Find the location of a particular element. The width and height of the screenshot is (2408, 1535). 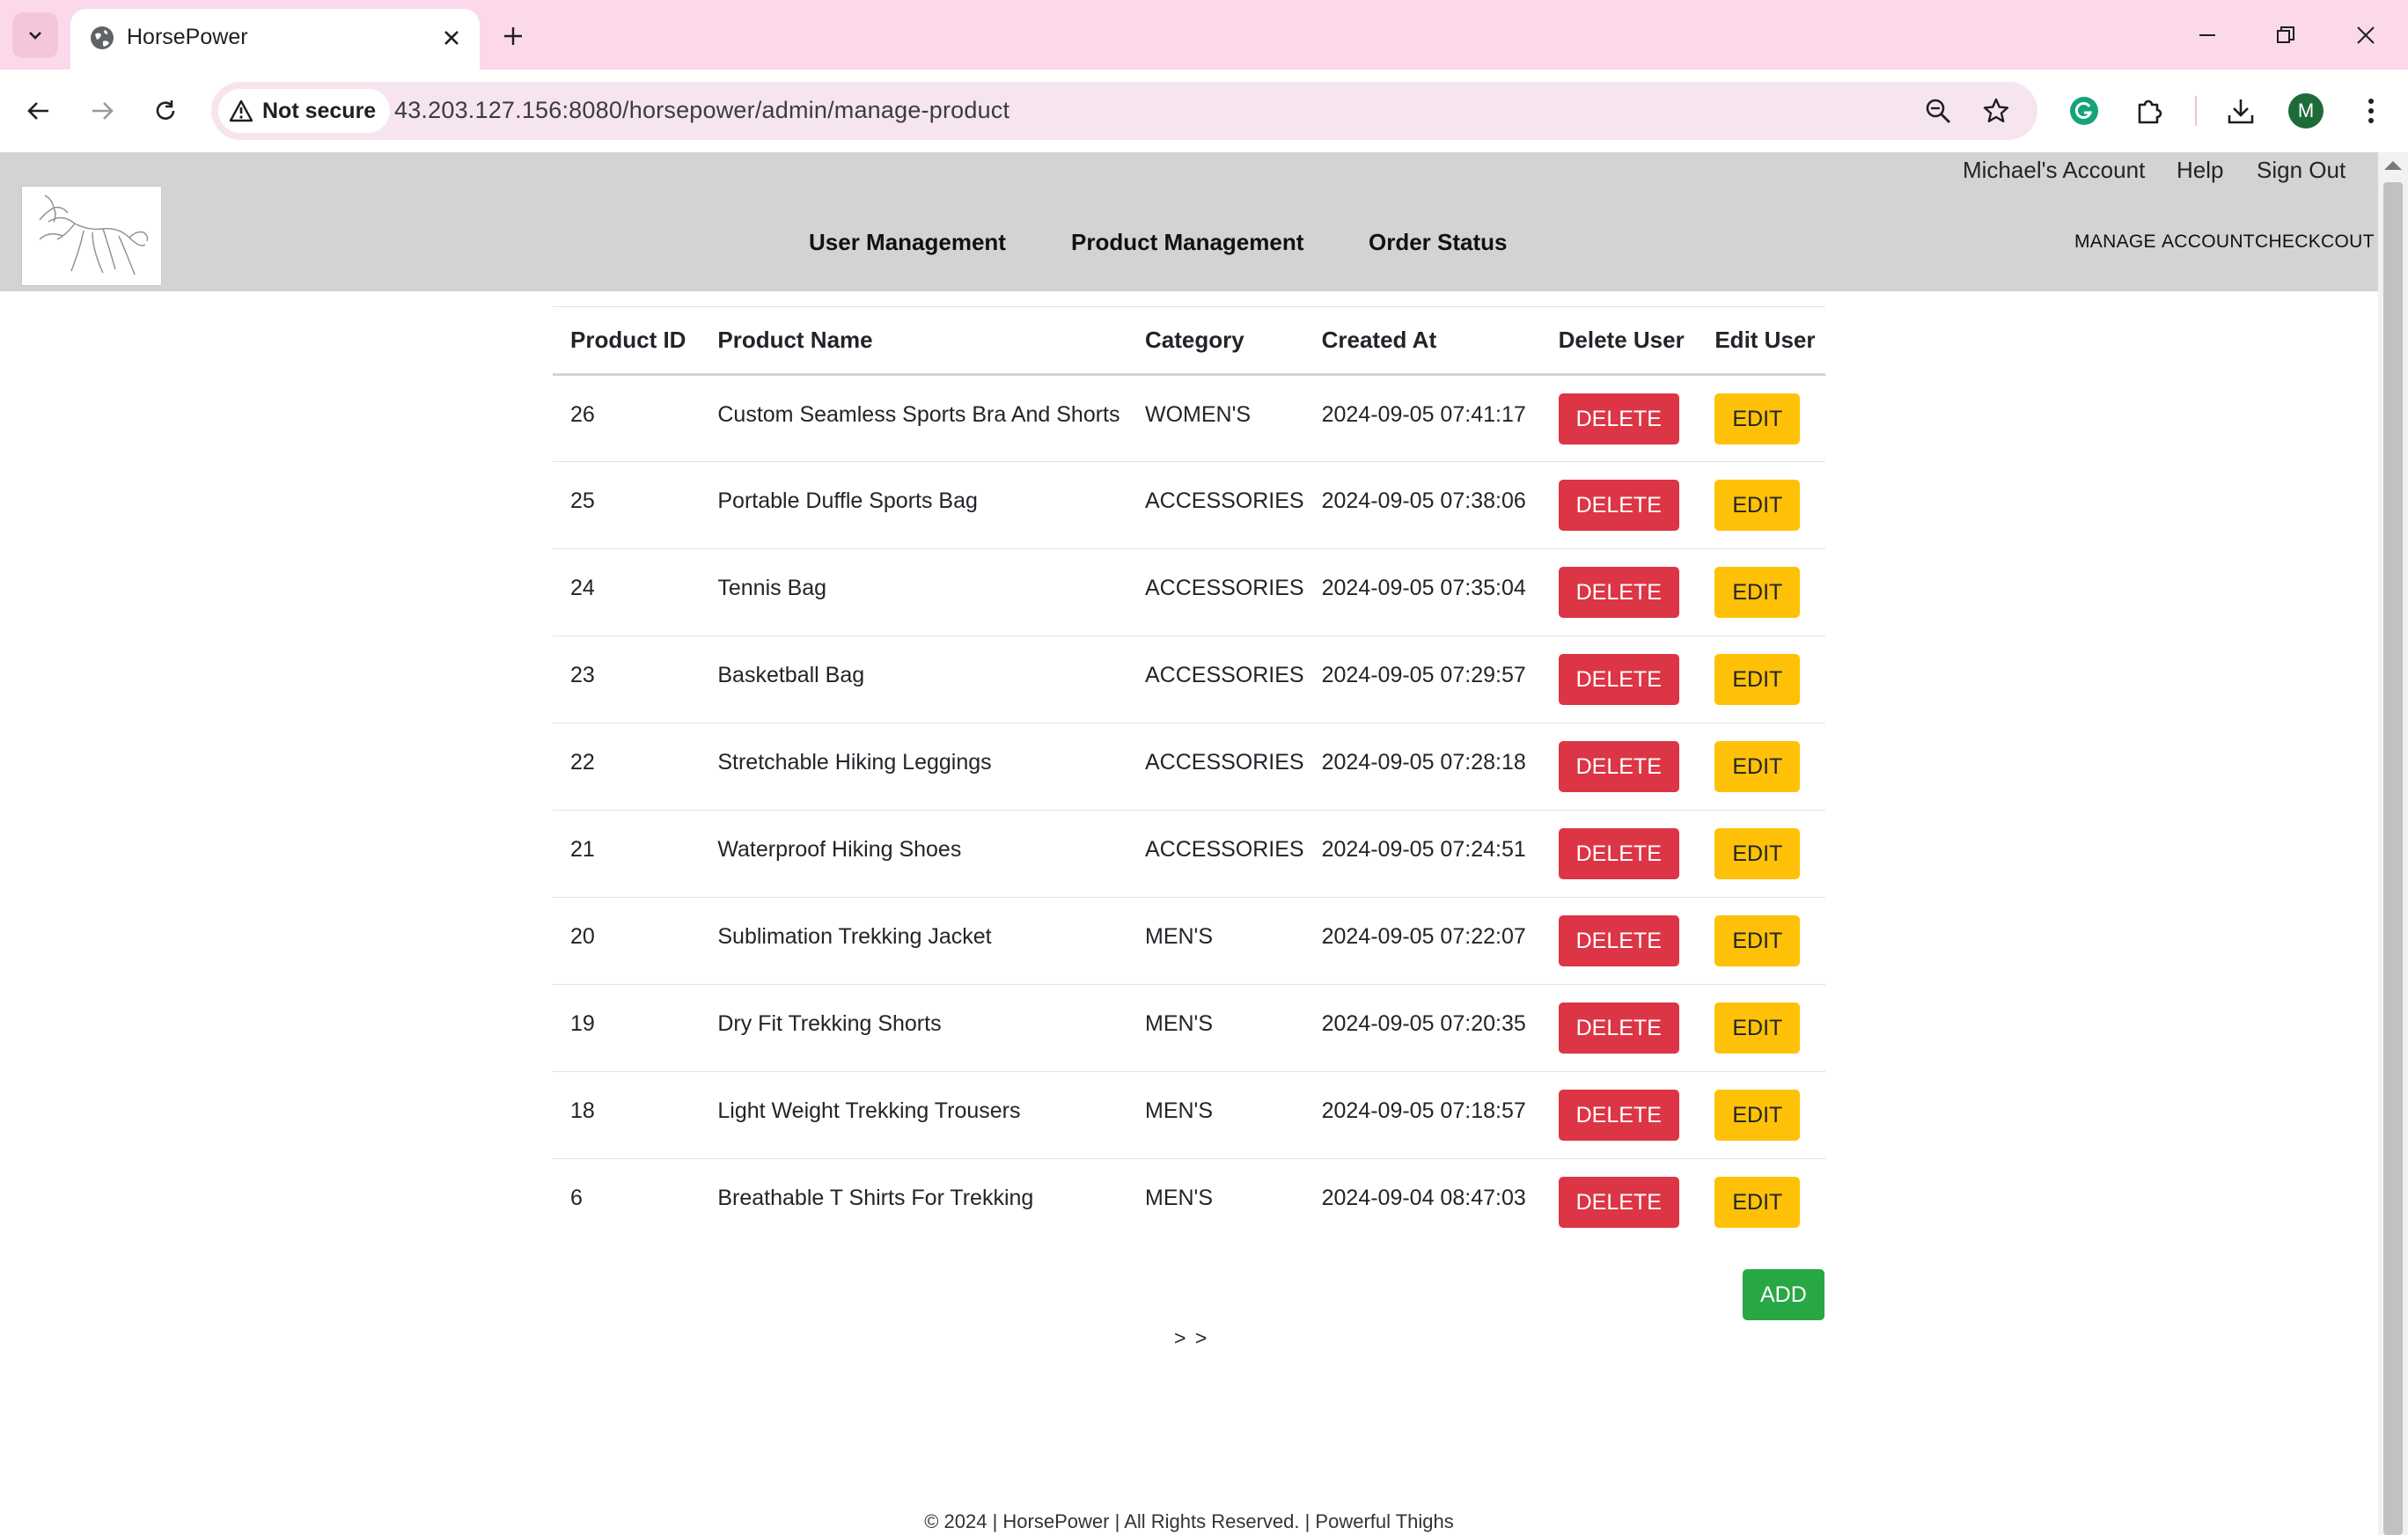

column-header-product-id: Product ID is located at coordinates (627, 341).